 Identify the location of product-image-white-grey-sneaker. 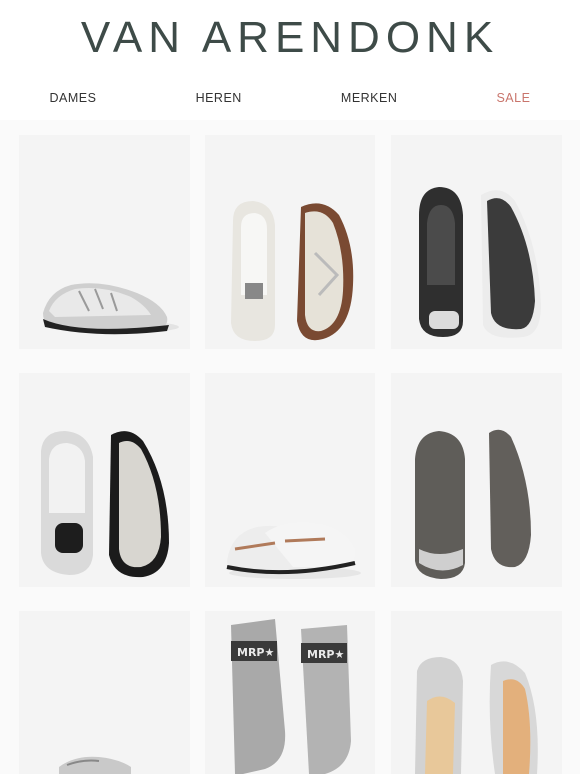
(293, 550).